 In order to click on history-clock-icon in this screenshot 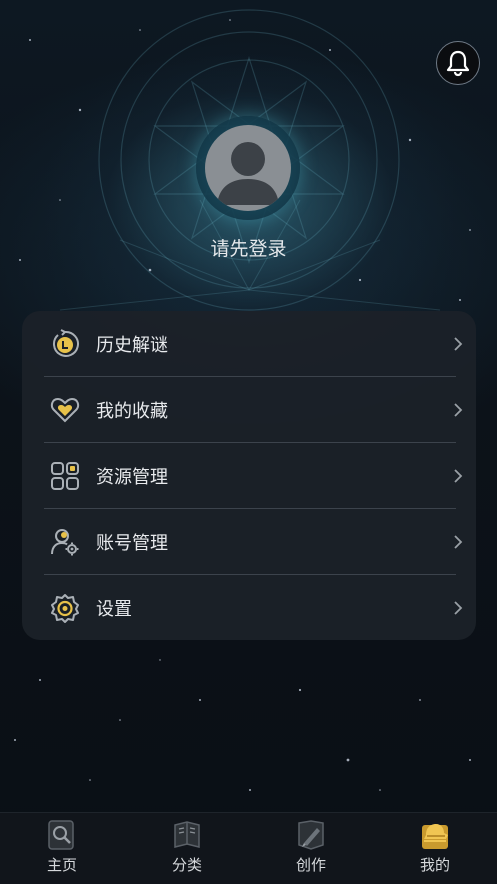, I will do `click(66, 343)`.